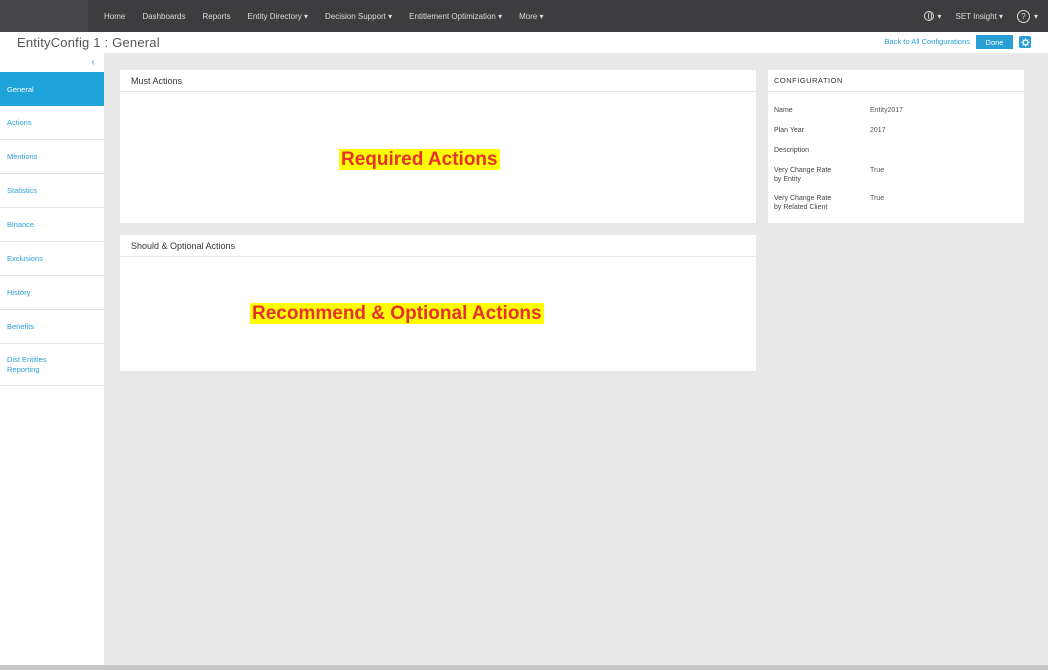 This screenshot has height=670, width=1048. What do you see at coordinates (52, 191) in the screenshot?
I see `sidebar-item-statistics: Statistics` at bounding box center [52, 191].